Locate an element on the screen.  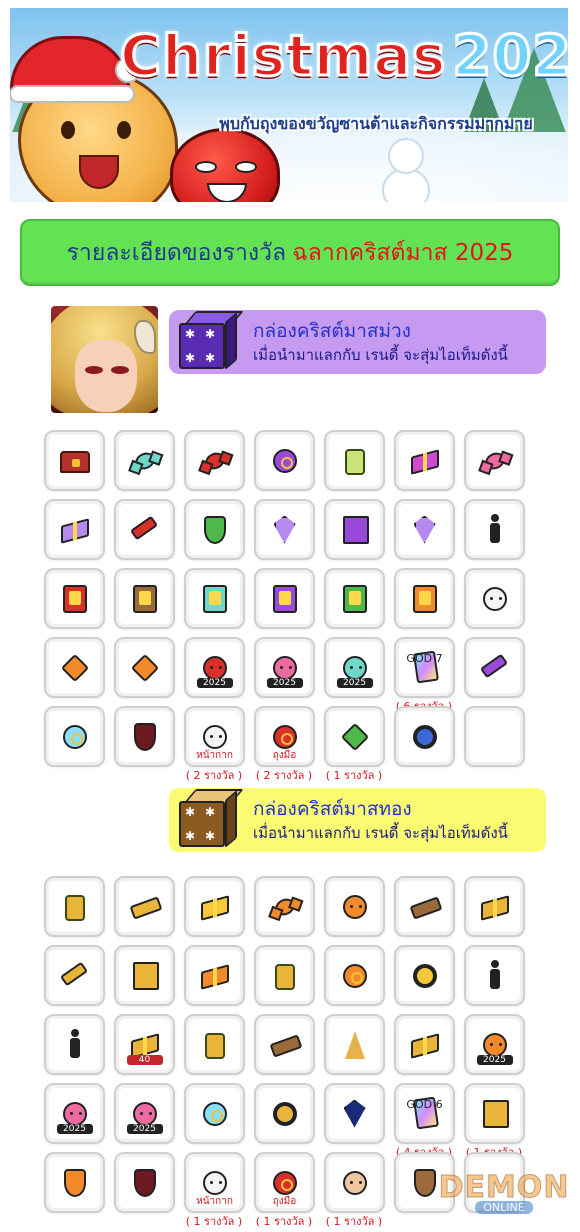
green-book-icon is located at coordinates (355, 599).